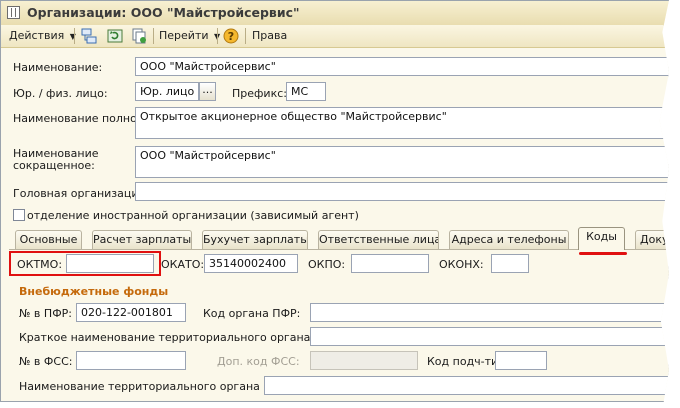  I want to click on title-bar: Организации: ООО "Майстройсервис", so click(335, 13).